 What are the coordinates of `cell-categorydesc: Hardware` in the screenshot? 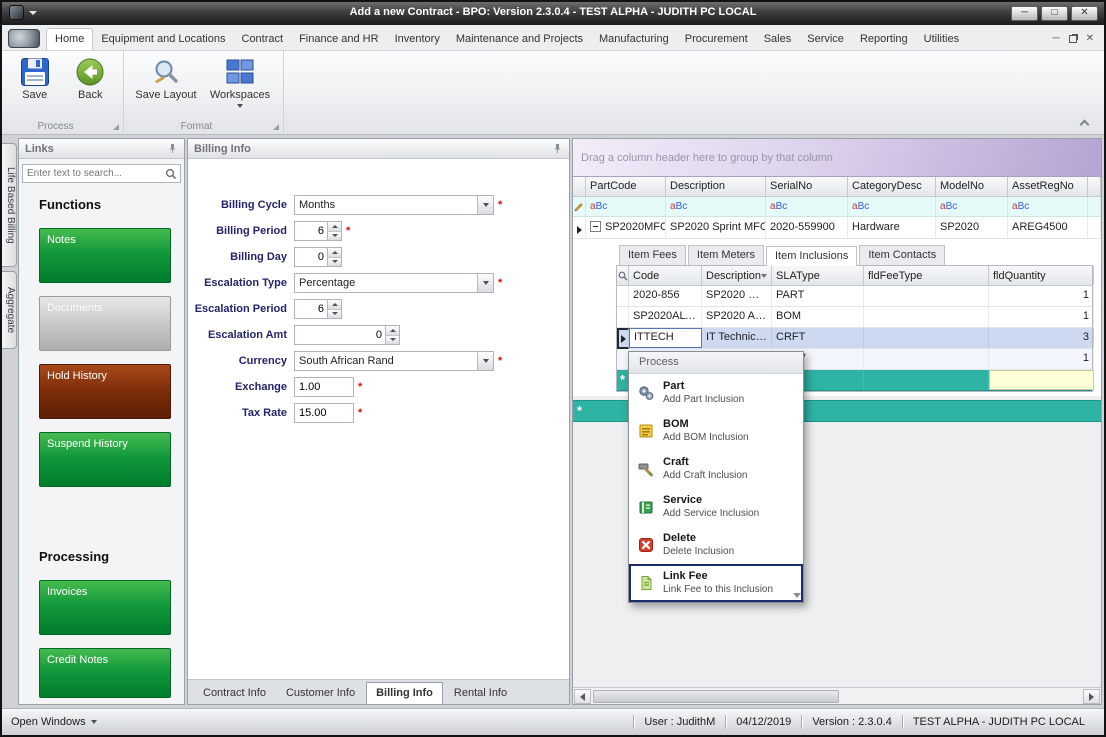 It's located at (892, 227).